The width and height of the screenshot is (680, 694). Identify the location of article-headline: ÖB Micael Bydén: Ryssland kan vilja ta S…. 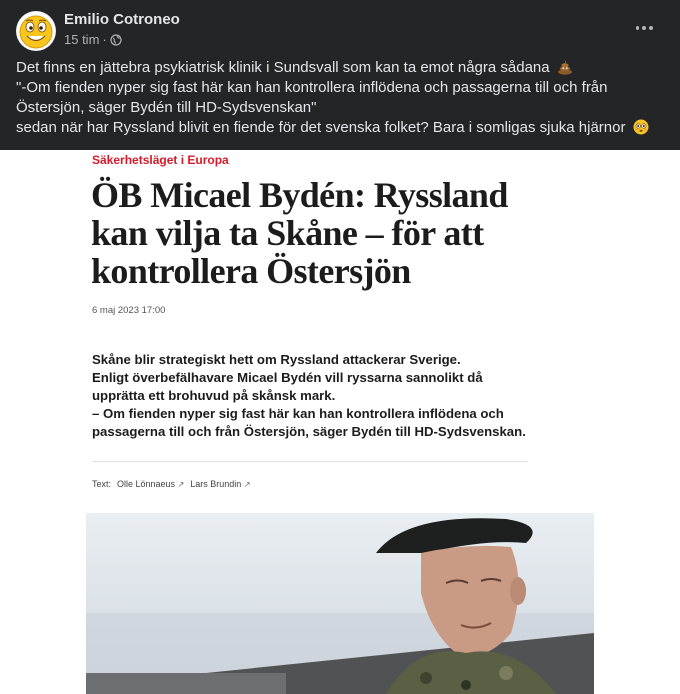
(326, 233).